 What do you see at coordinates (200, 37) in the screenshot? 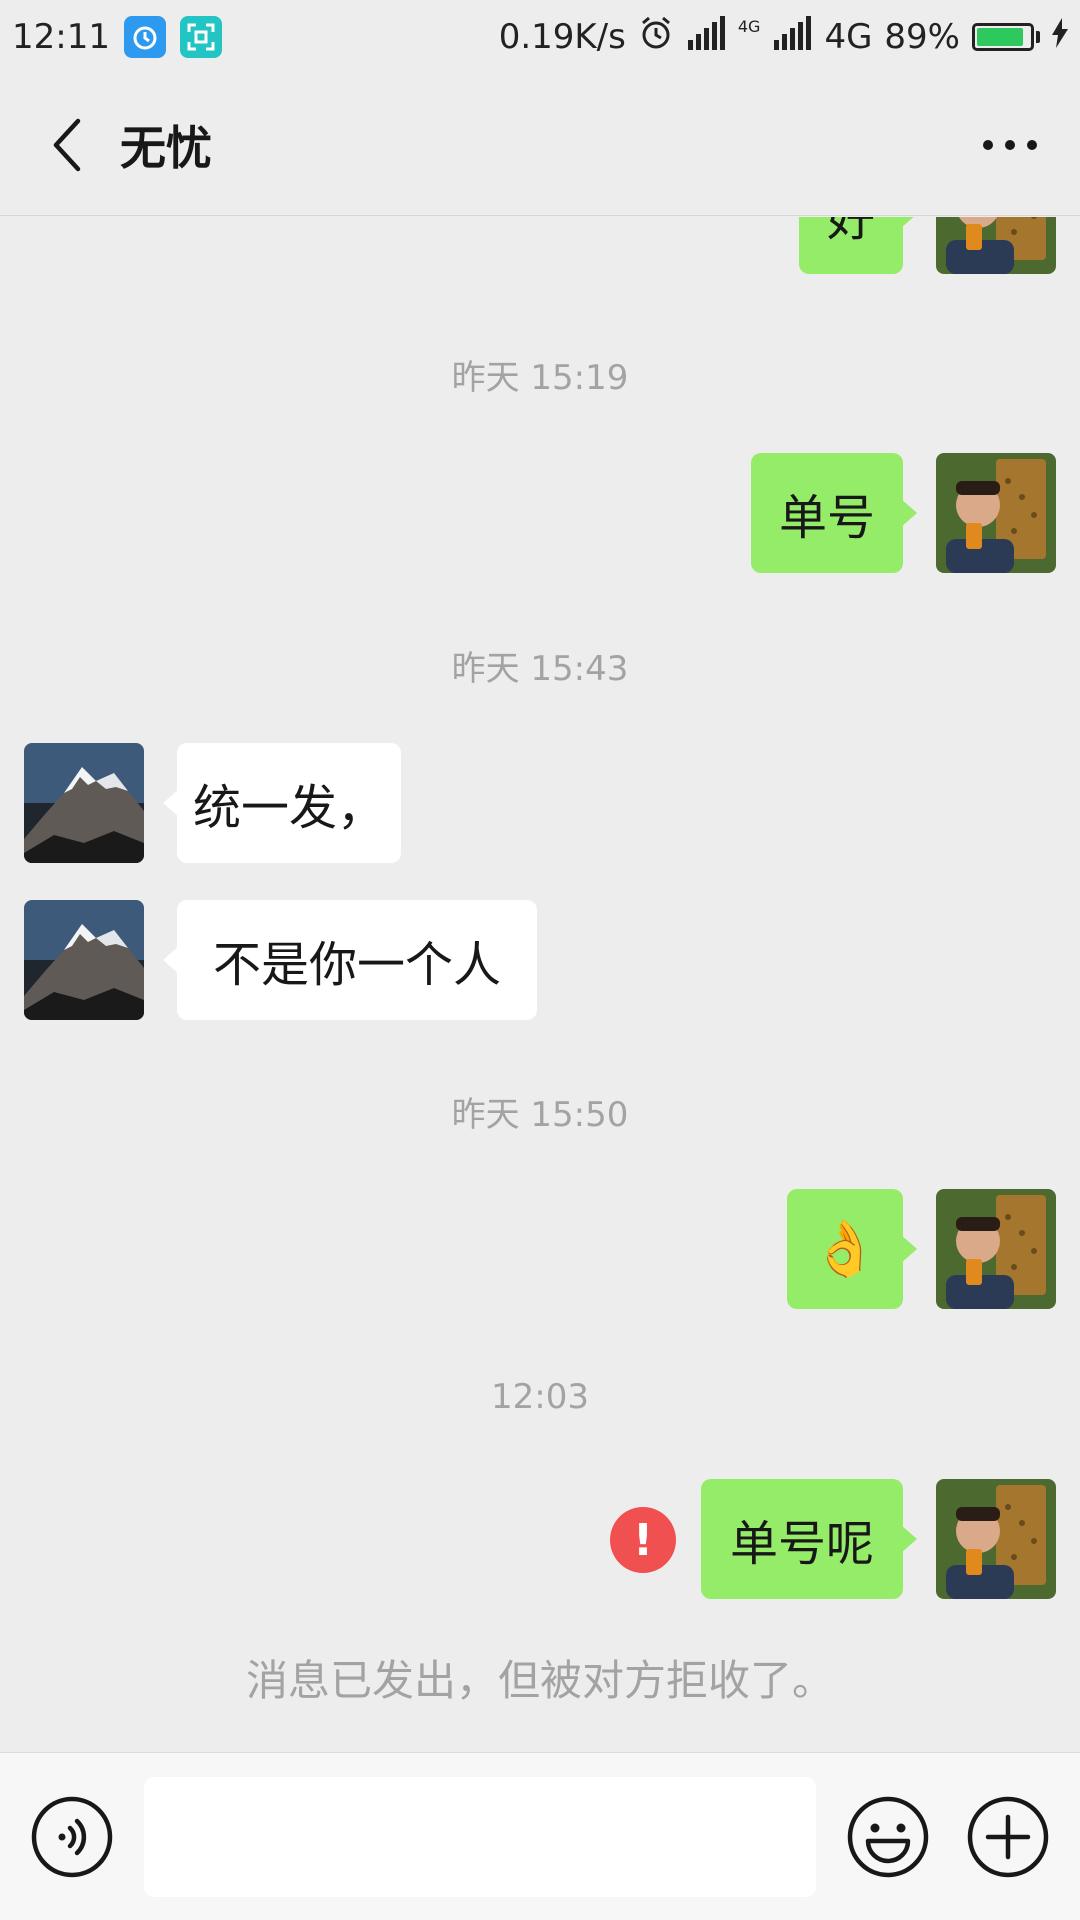
I see `scanner-app-icon` at bounding box center [200, 37].